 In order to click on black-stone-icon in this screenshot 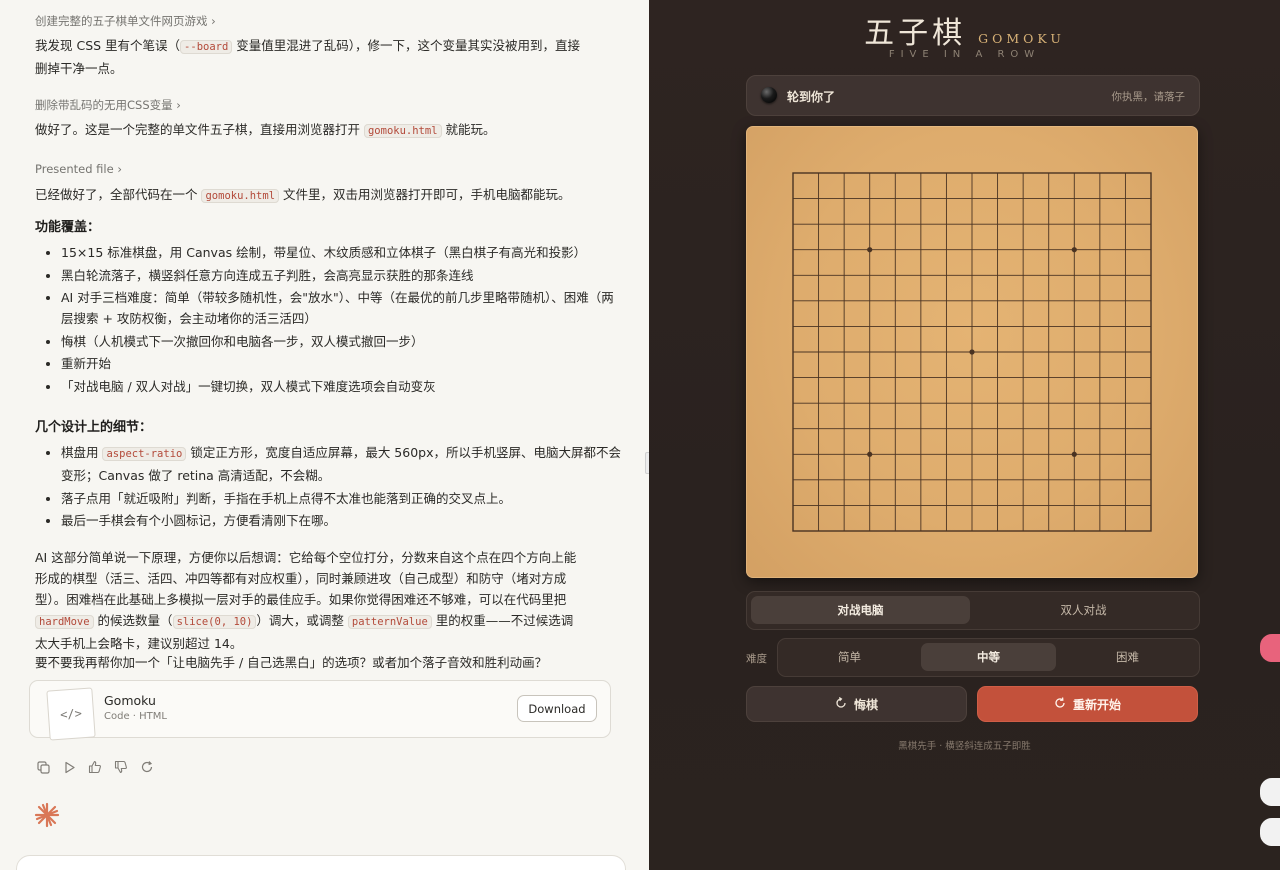, I will do `click(769, 95)`.